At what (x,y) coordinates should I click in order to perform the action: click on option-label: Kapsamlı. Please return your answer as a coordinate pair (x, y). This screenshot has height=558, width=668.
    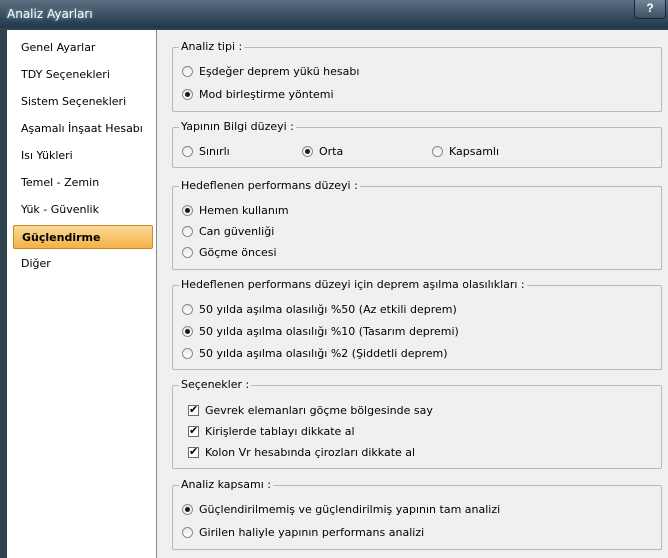
    Looking at the image, I should click on (474, 151).